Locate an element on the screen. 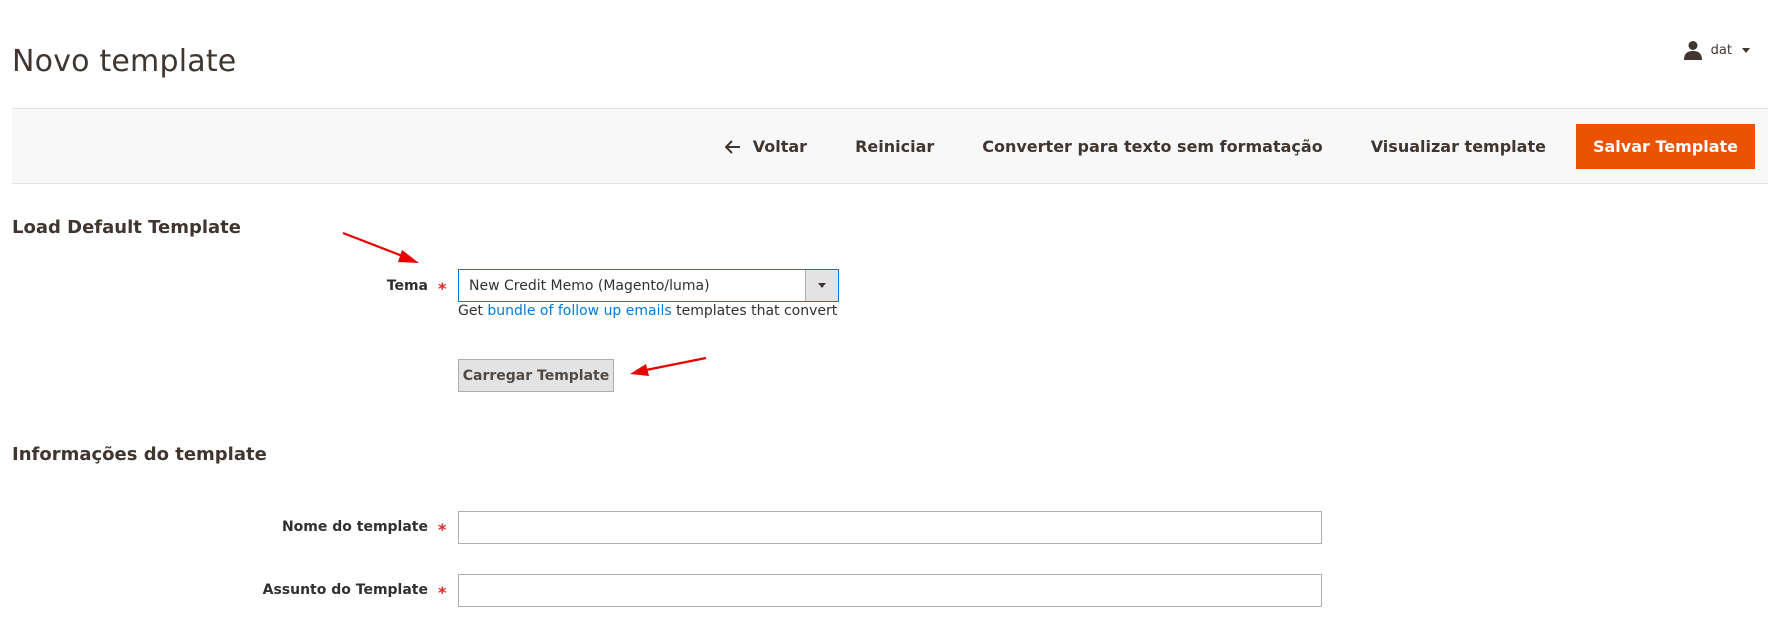 This screenshot has width=1774, height=629. save-template-button: Salvar Template is located at coordinates (1665, 146).